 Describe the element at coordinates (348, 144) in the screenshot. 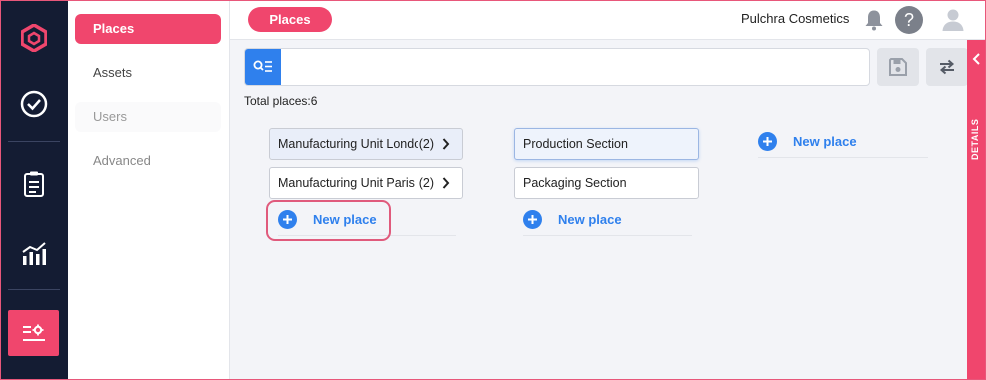

I see `place-name: Manufacturing Unit London` at that location.